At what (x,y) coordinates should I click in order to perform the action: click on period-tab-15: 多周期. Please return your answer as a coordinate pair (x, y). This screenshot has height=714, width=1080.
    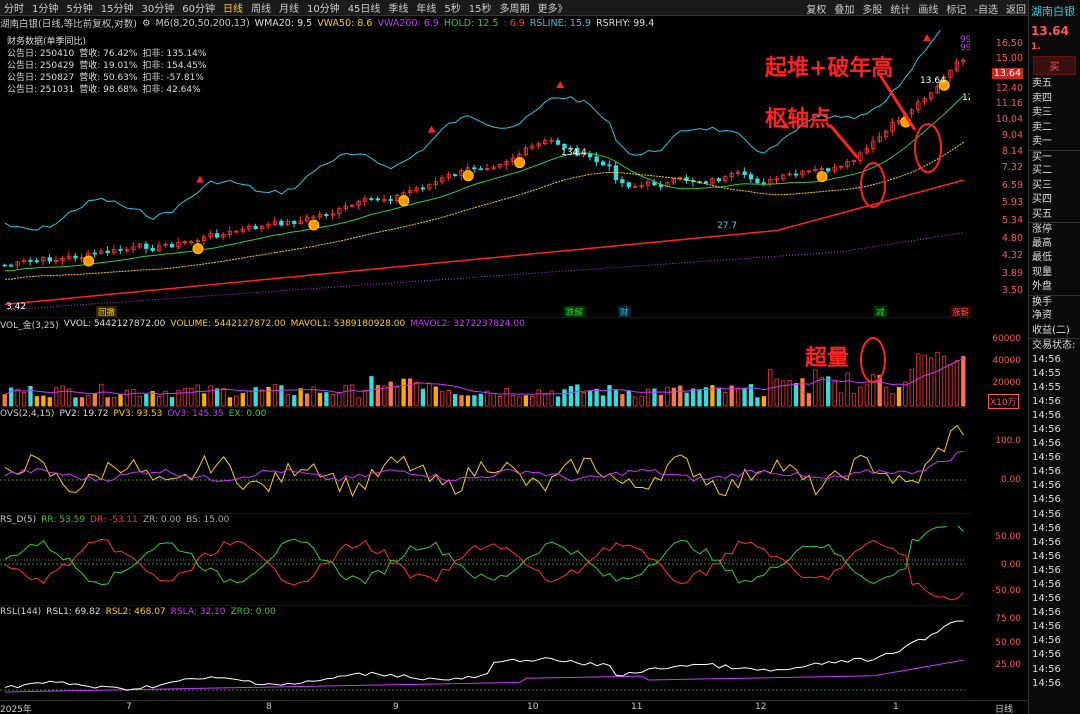
    Looking at the image, I should click on (515, 7).